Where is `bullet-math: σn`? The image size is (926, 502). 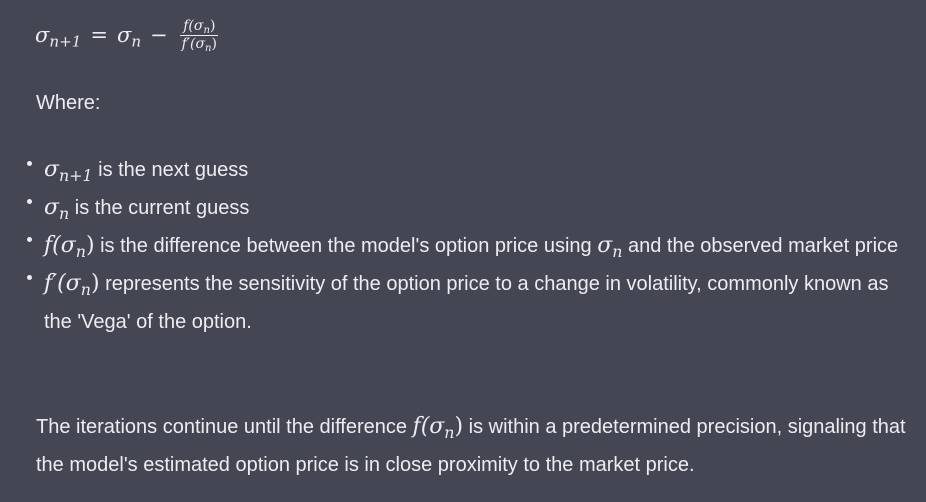
bullet-math: σn is located at coordinates (57, 209).